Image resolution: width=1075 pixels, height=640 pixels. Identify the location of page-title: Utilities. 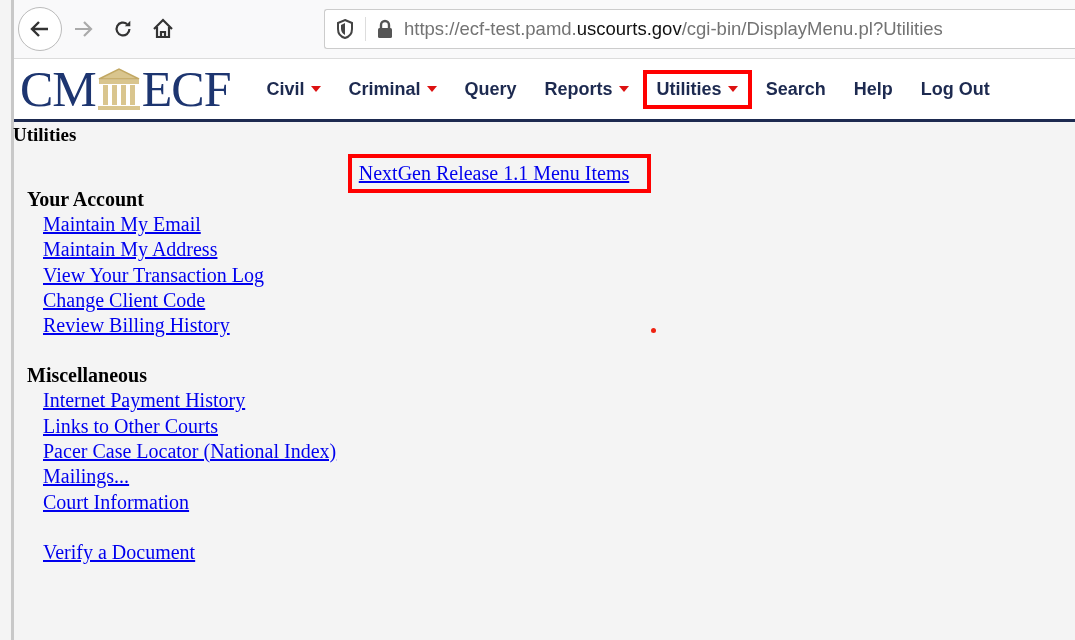
(45, 135).